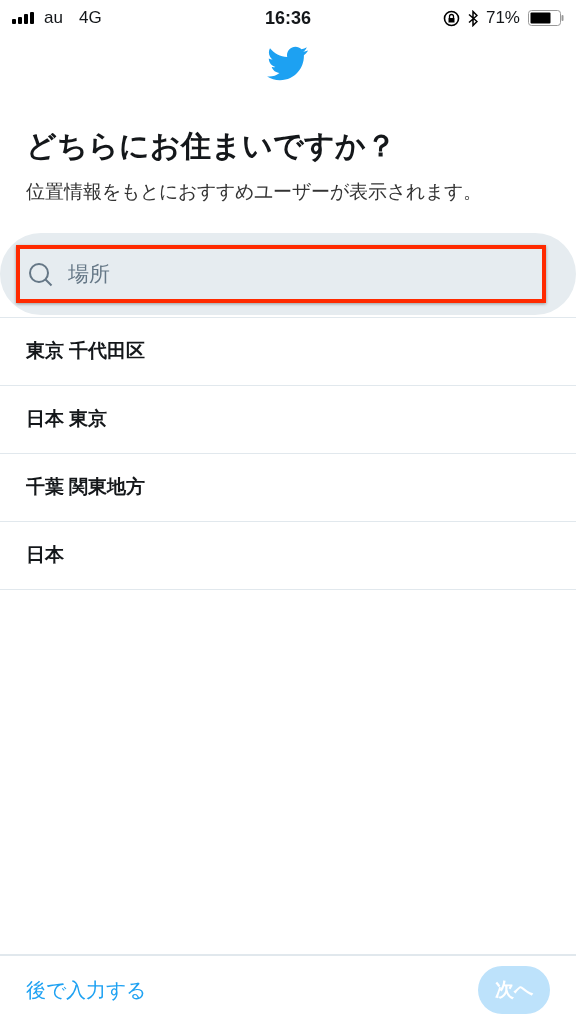 Image resolution: width=576 pixels, height=1024 pixels. What do you see at coordinates (254, 192) in the screenshot?
I see `subtitle-text: 位置情報をもとにおすすめユーザーが表示されます。` at bounding box center [254, 192].